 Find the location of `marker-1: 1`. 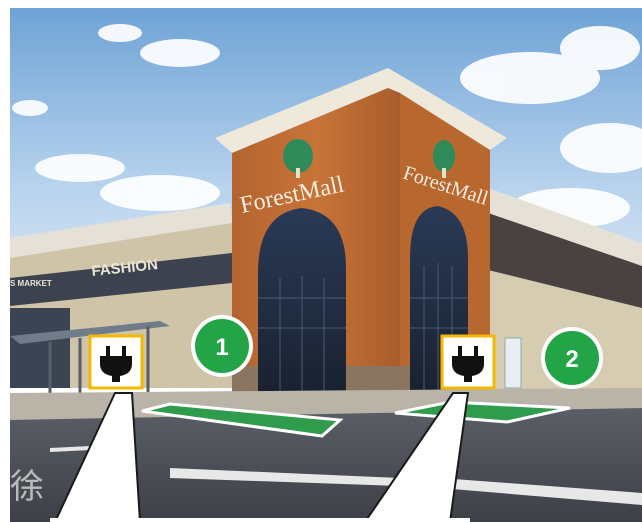

marker-1: 1 is located at coordinates (222, 346).